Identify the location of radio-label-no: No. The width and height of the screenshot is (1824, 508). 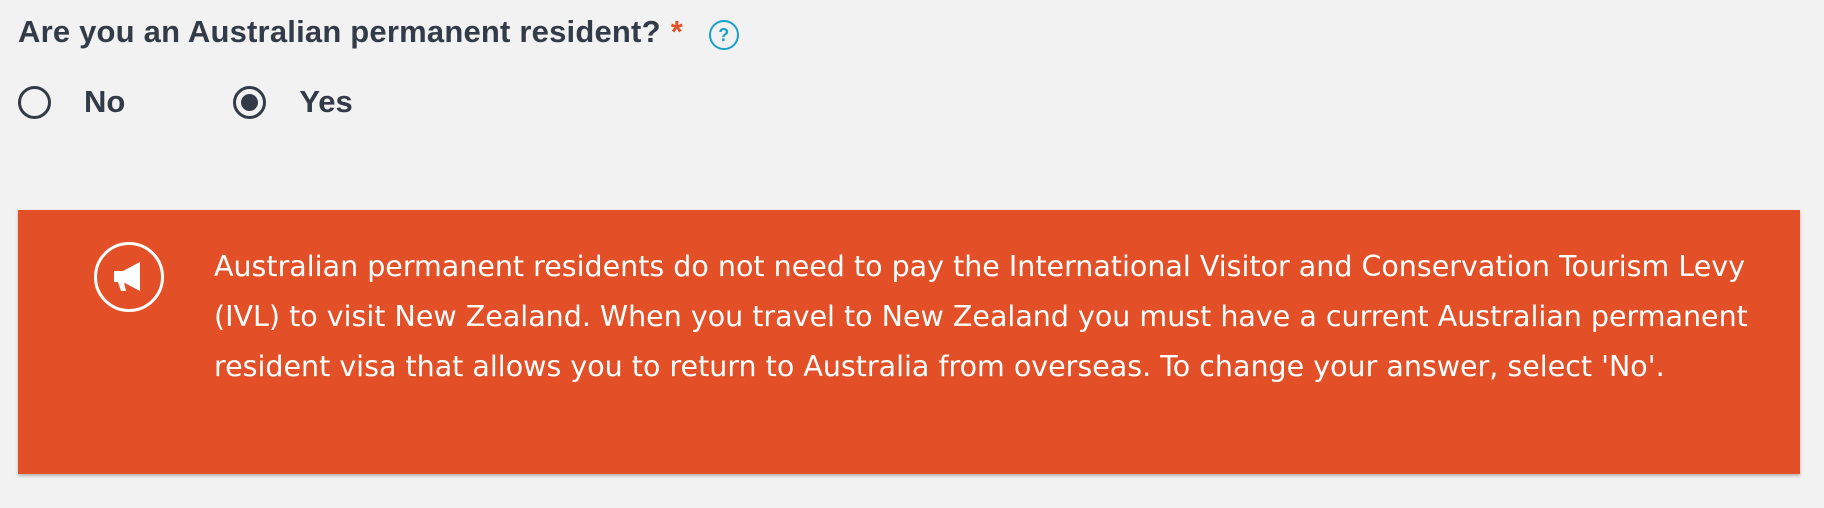
(104, 102).